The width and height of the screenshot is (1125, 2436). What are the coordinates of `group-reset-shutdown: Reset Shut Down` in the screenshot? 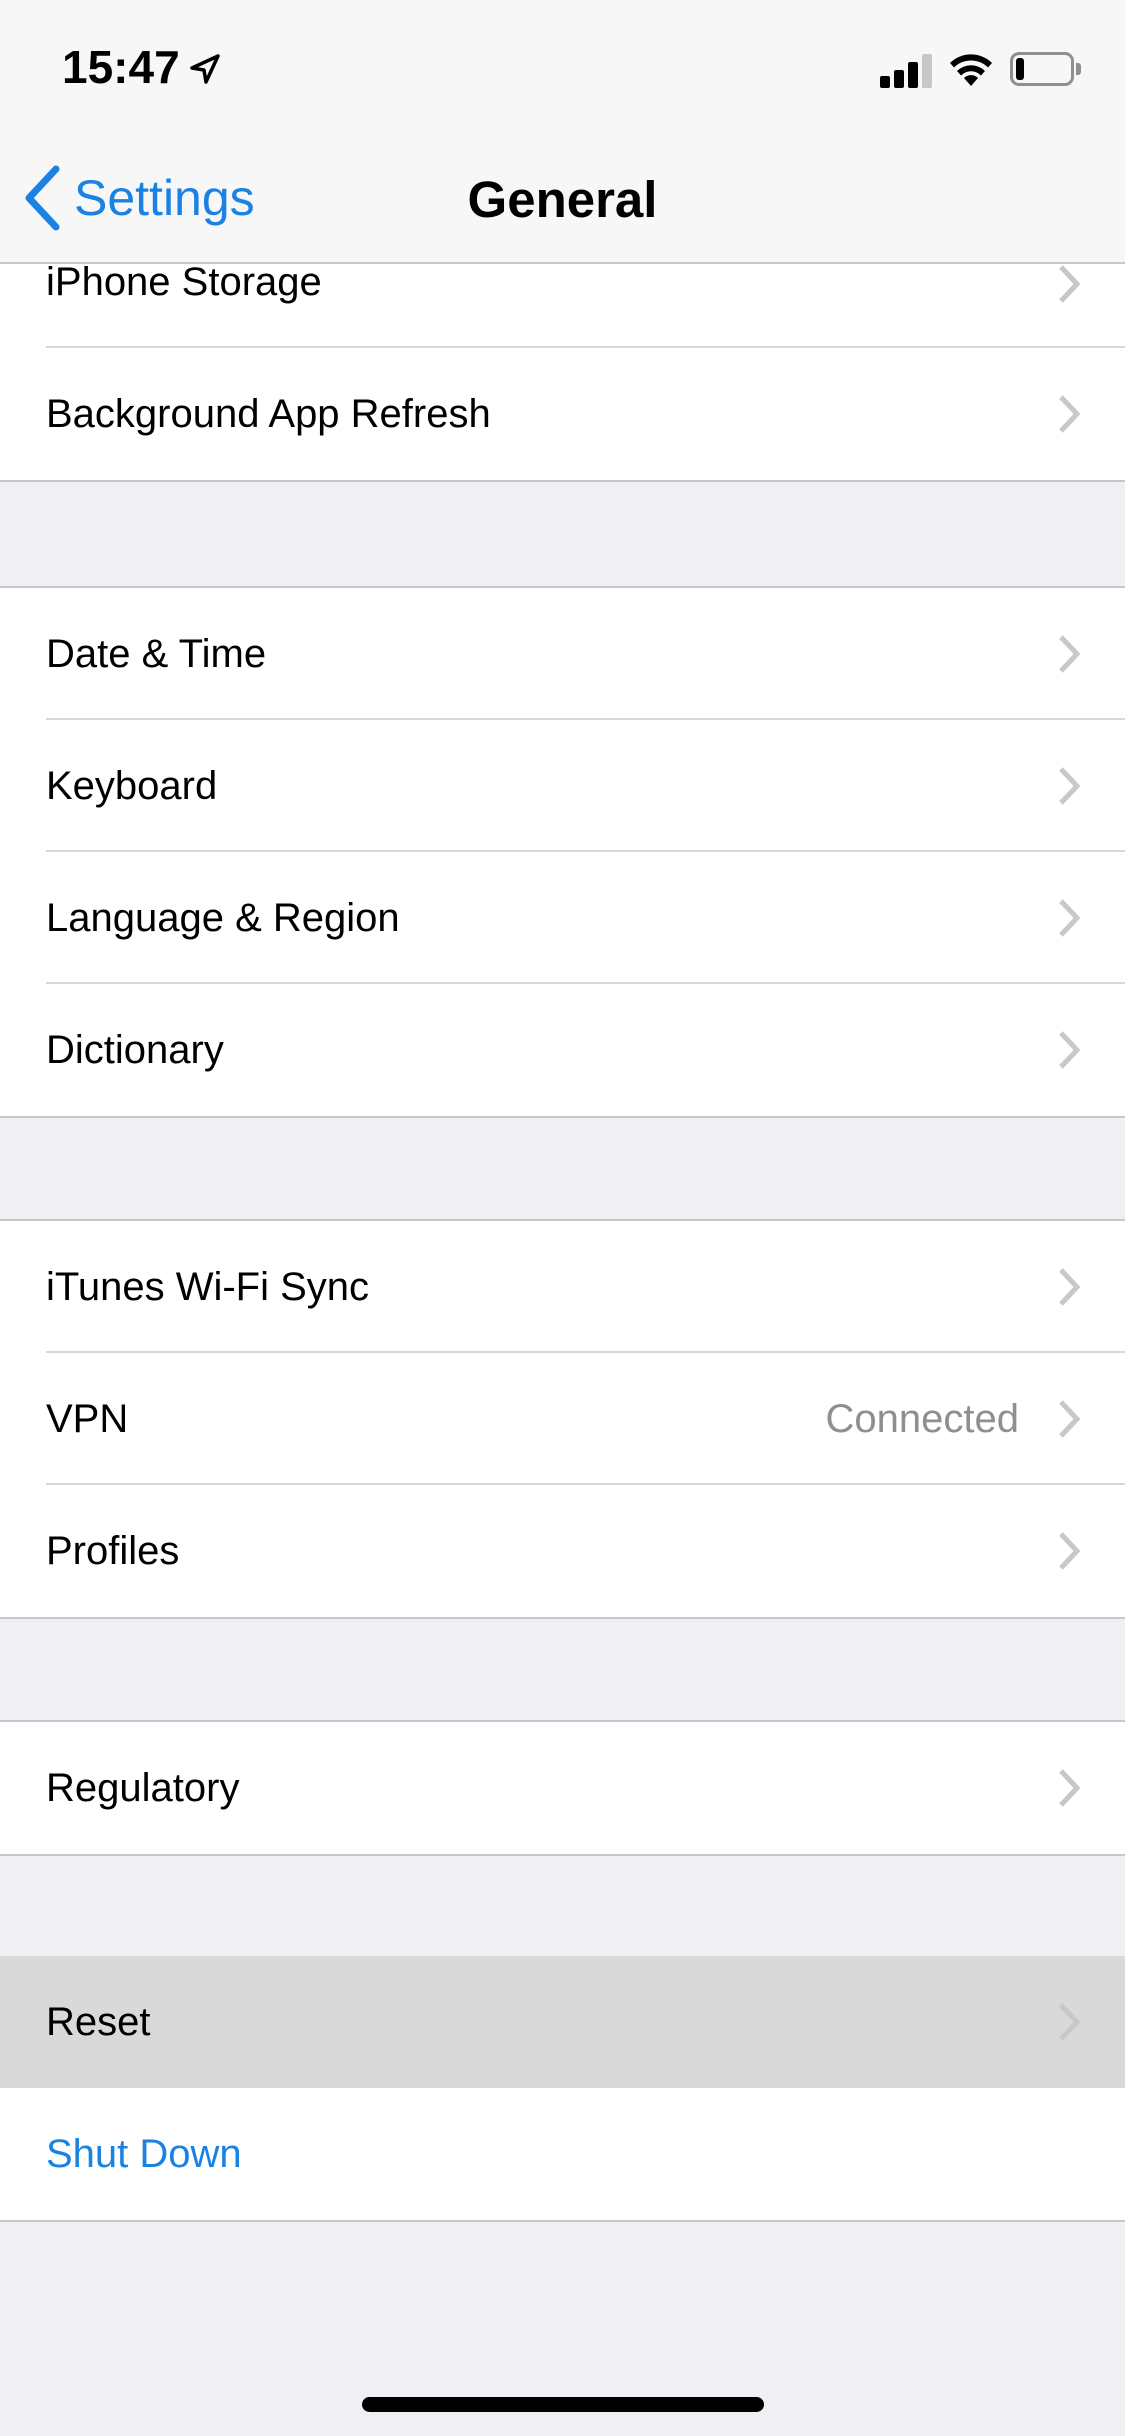 It's located at (562, 2089).